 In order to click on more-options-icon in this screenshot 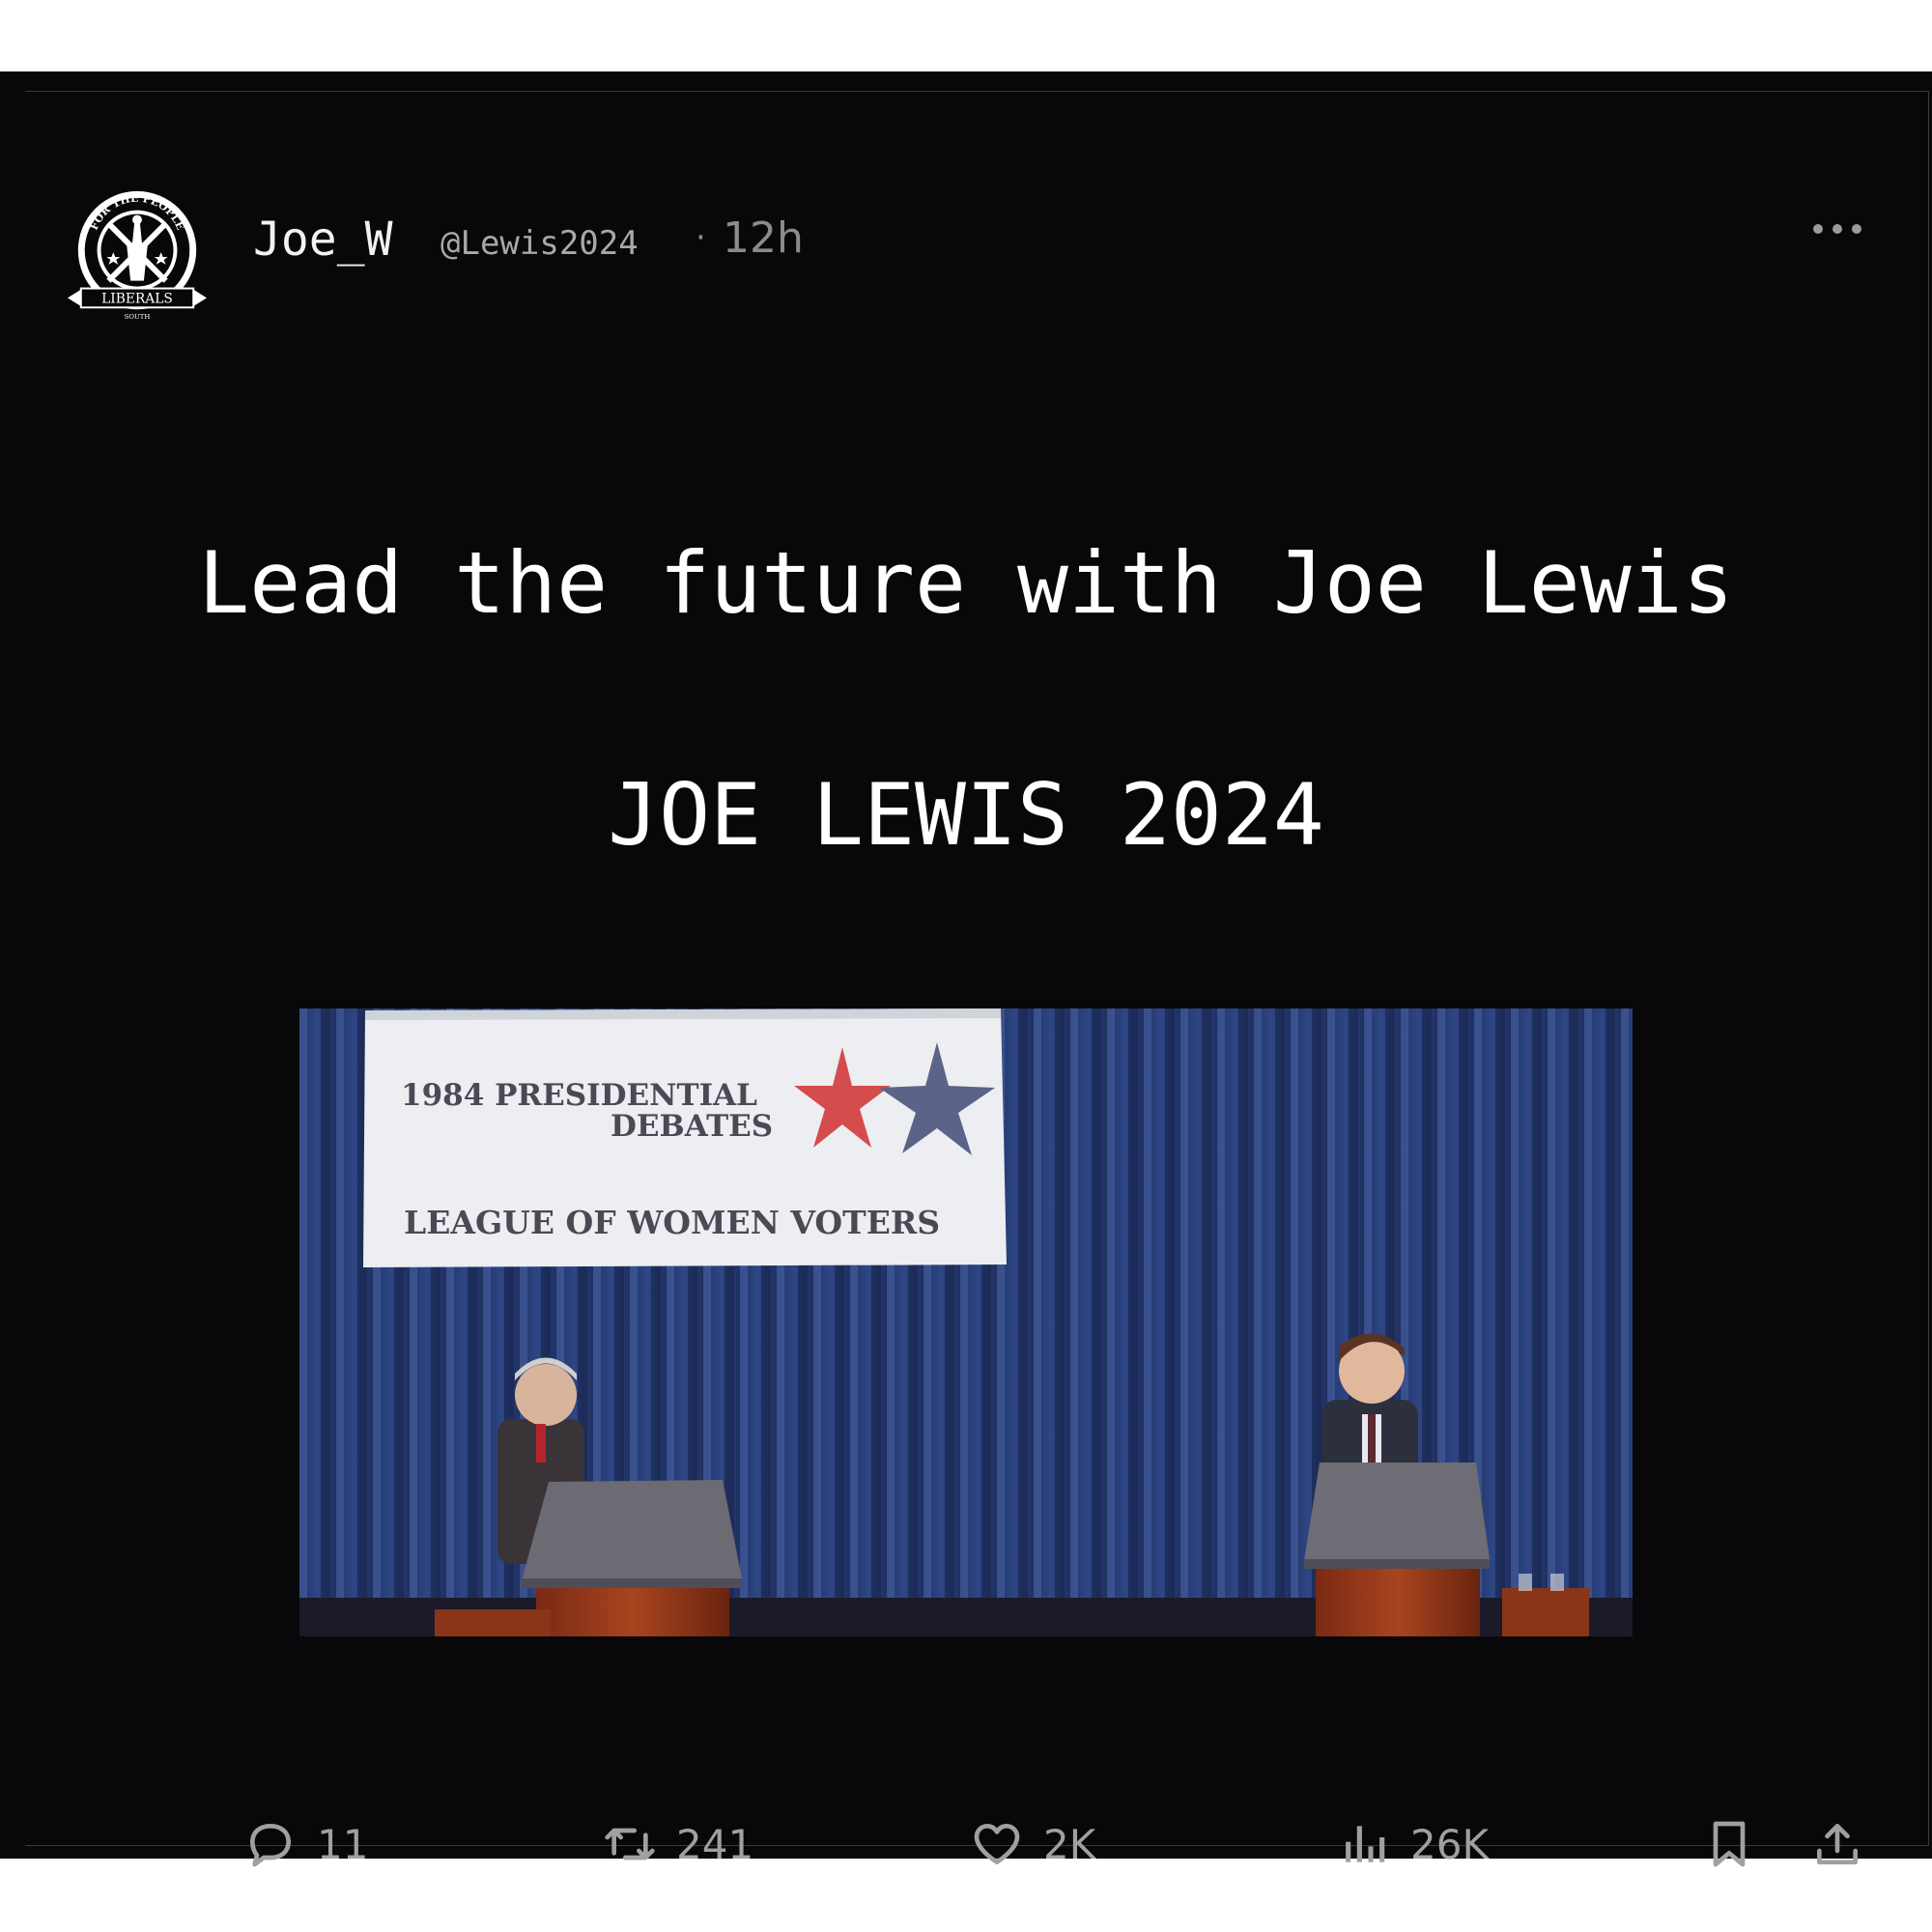, I will do `click(1837, 228)`.